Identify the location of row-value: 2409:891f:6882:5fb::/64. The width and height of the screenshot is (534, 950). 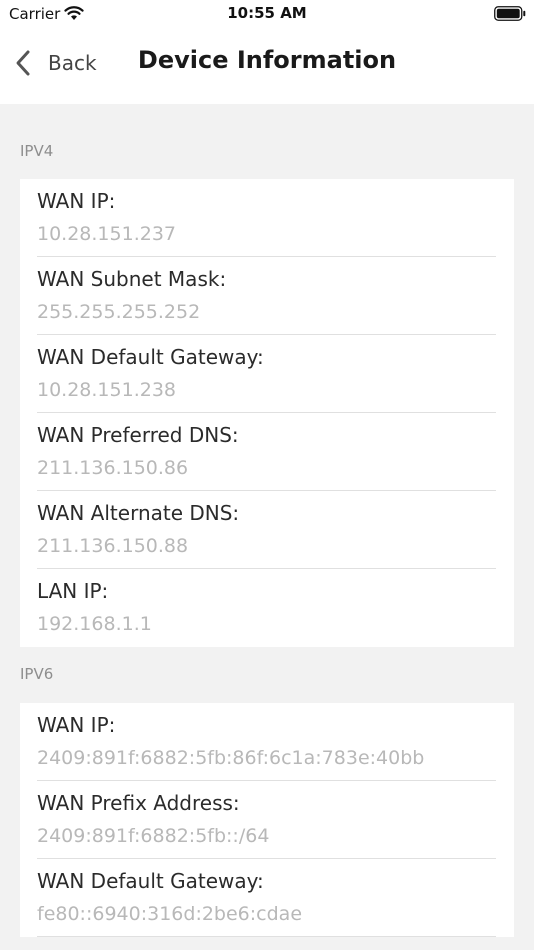
(153, 836).